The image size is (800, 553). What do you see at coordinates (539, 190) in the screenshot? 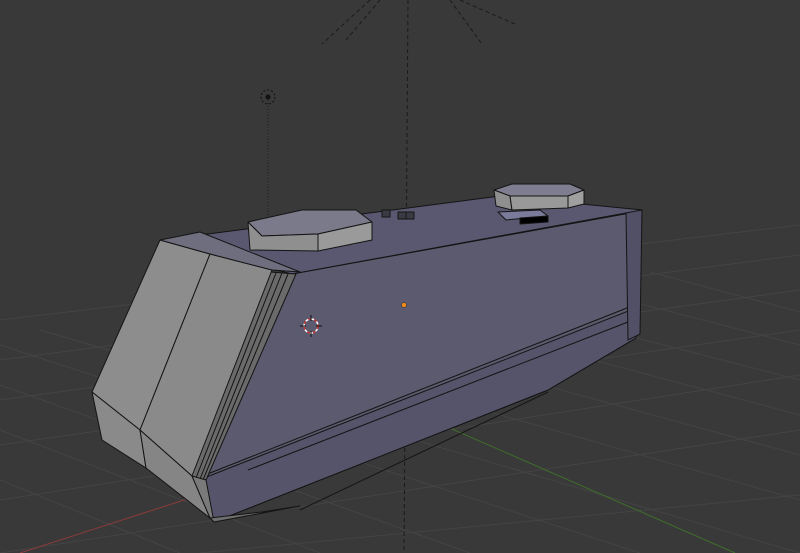
I see `vent-block-right-top` at bounding box center [539, 190].